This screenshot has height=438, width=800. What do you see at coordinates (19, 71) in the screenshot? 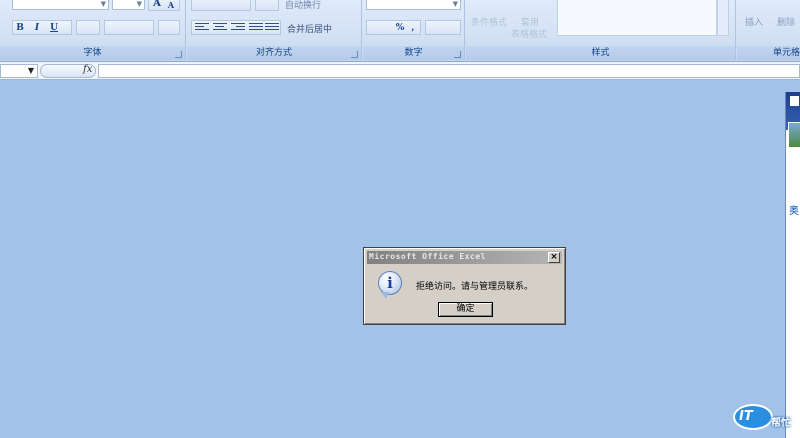
I see `name-box: ▼` at bounding box center [19, 71].